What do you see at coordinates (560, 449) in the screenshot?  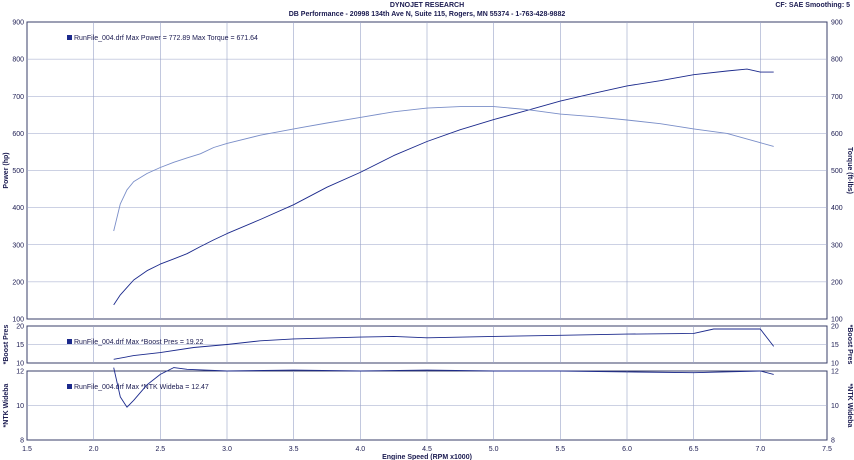 I see `x-tick-label: 5.5` at bounding box center [560, 449].